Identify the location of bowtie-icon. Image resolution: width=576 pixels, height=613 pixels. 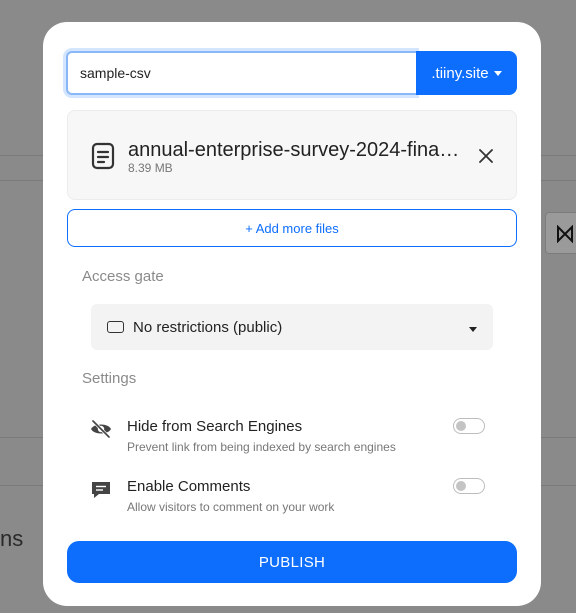
(565, 234).